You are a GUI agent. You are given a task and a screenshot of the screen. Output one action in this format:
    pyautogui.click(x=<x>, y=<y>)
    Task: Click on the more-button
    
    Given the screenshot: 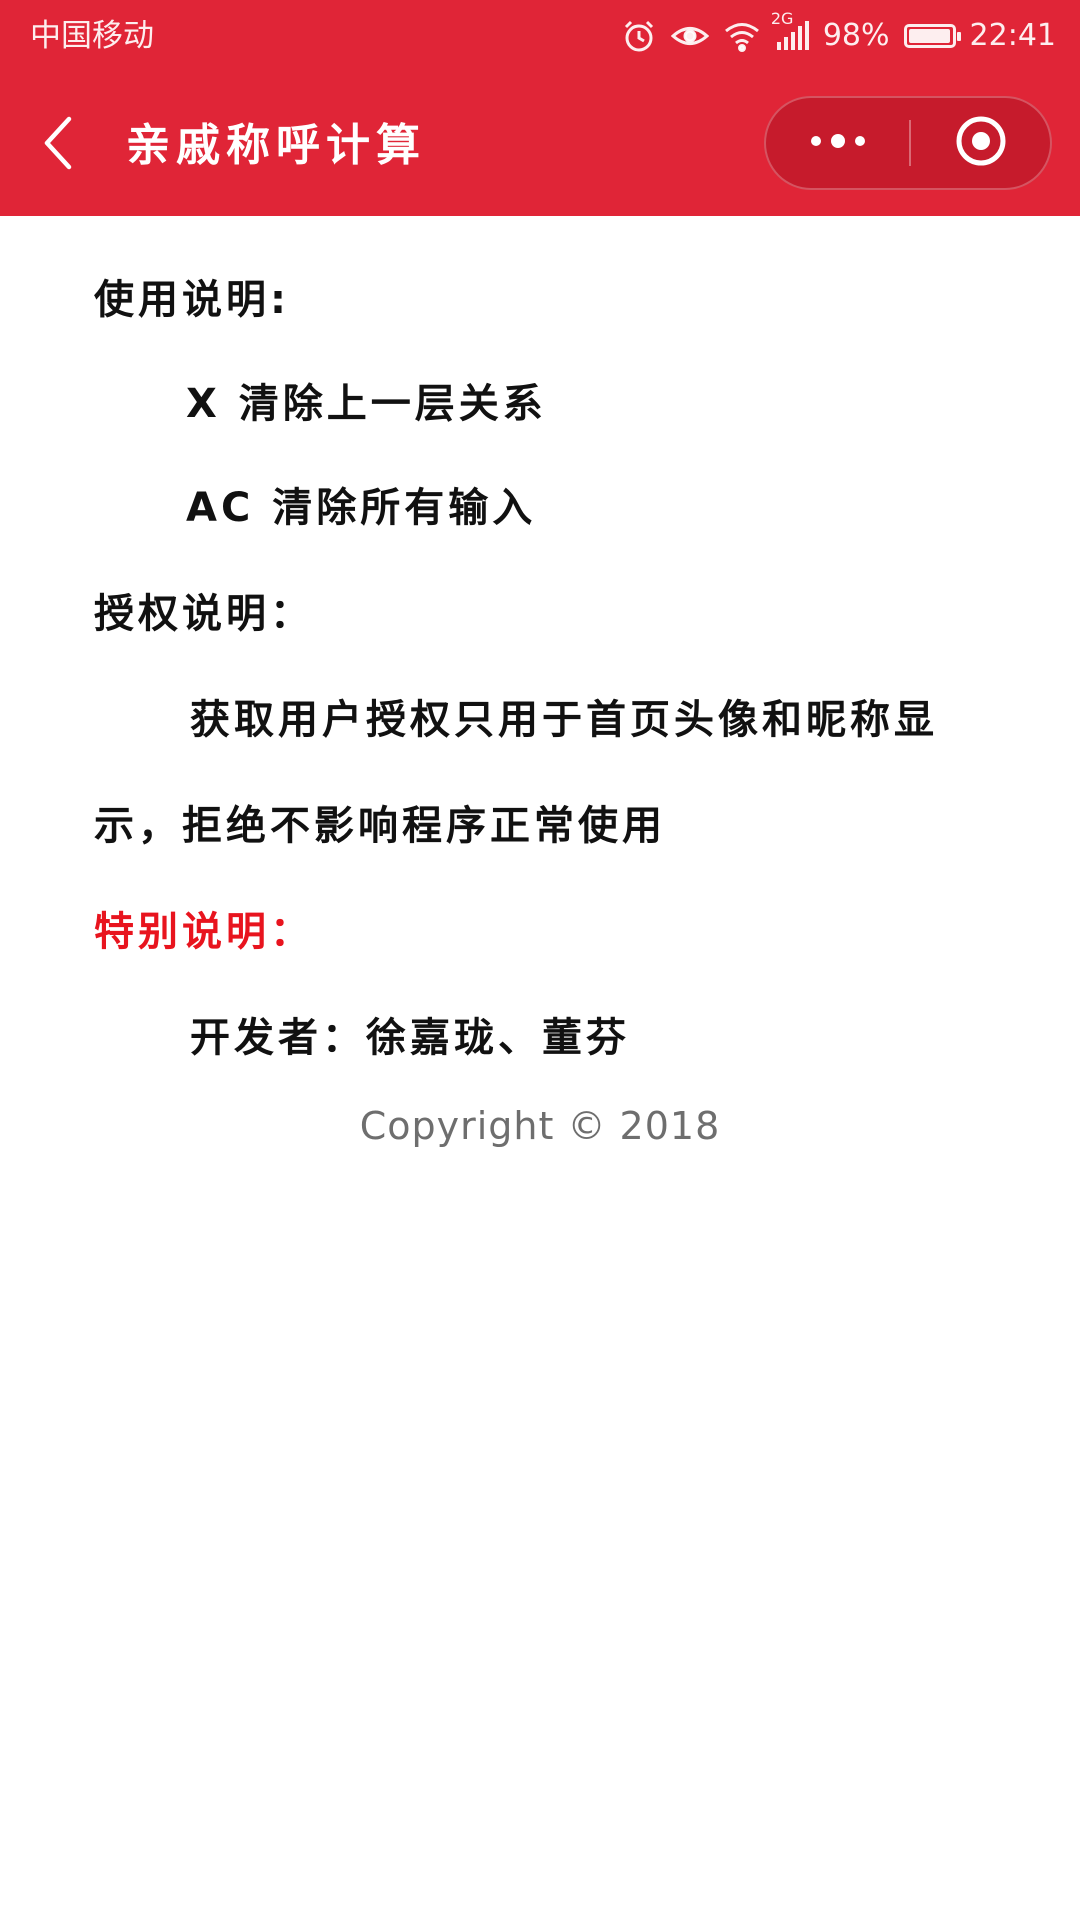 What is the action you would take?
    pyautogui.click(x=837, y=143)
    